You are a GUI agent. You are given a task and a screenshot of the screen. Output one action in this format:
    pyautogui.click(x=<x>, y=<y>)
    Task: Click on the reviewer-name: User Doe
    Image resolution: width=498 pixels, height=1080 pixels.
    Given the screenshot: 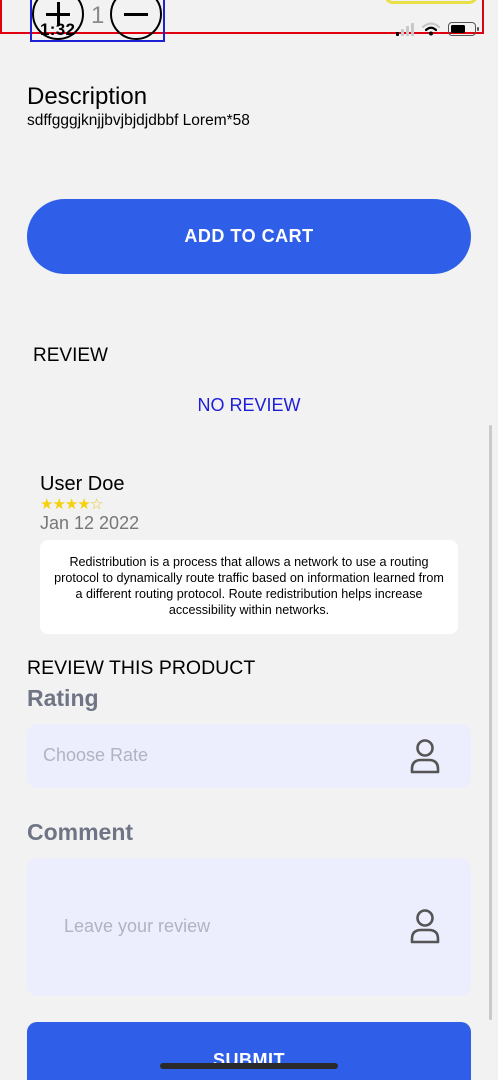 What is the action you would take?
    pyautogui.click(x=82, y=484)
    